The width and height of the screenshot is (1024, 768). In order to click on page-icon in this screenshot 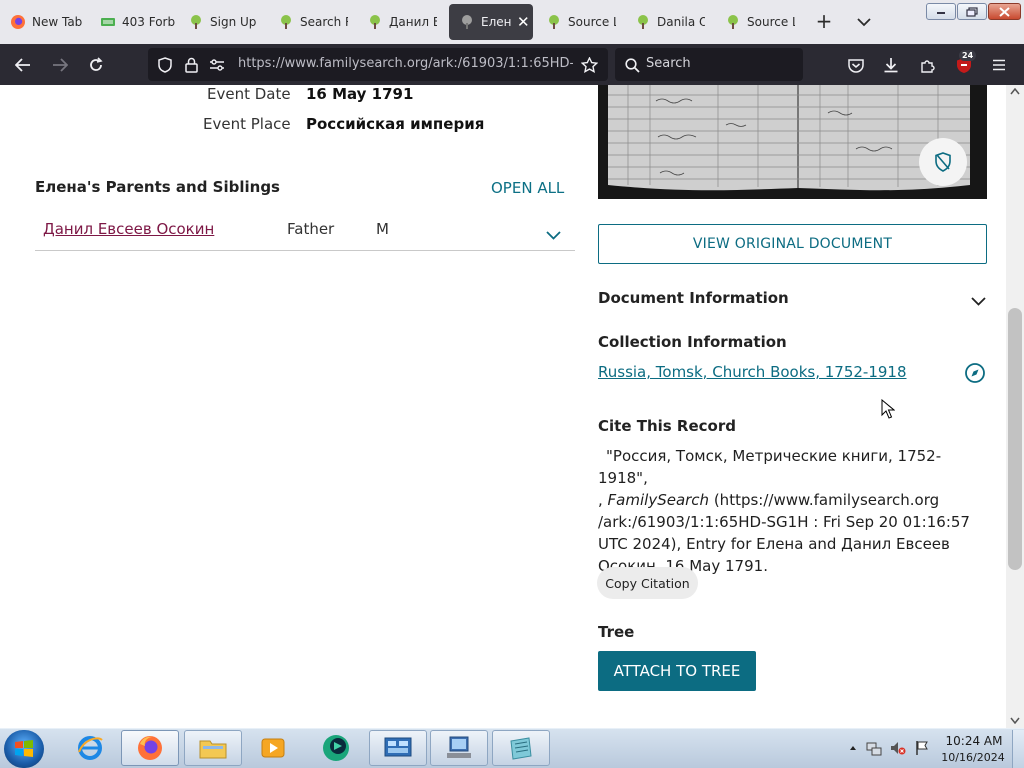, I will do `click(108, 22)`.